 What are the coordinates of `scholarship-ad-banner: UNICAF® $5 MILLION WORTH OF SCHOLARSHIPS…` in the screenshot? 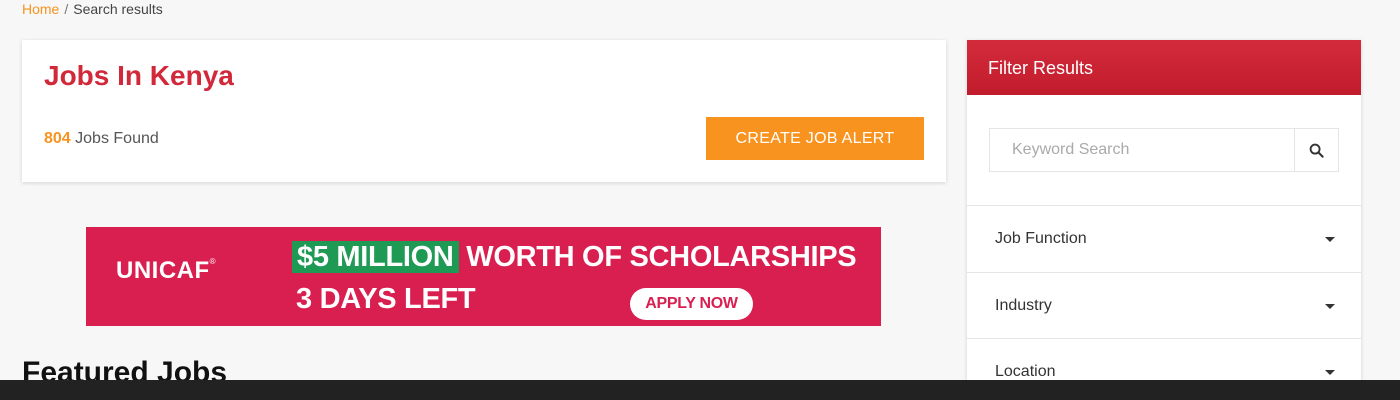 It's located at (483, 276).